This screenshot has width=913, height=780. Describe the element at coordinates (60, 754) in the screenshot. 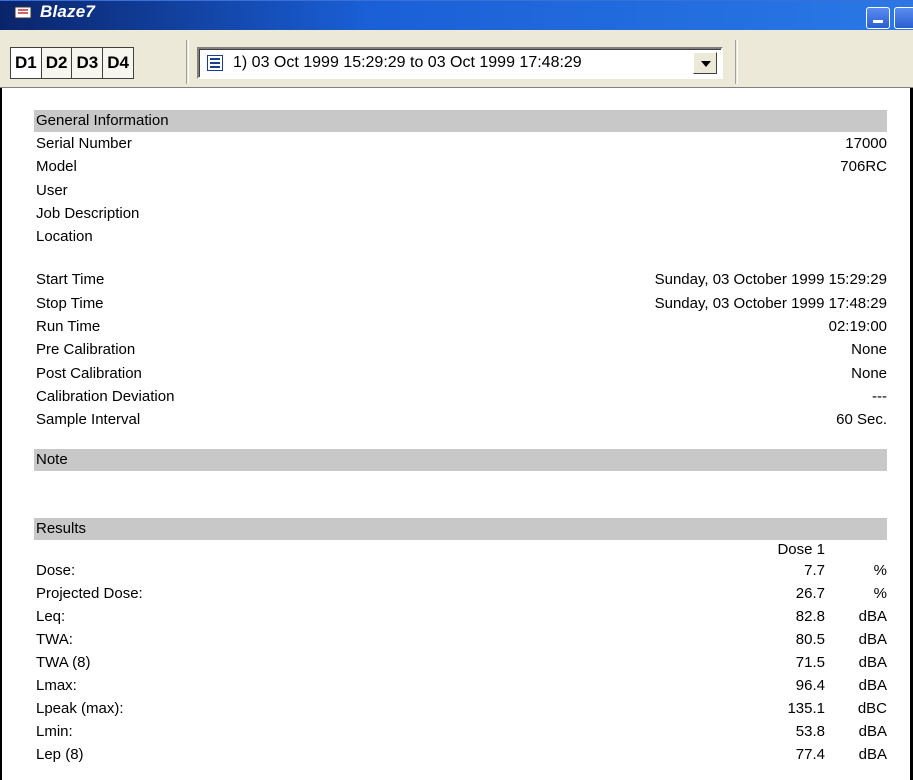

I see `field-label: Lep (8)` at that location.